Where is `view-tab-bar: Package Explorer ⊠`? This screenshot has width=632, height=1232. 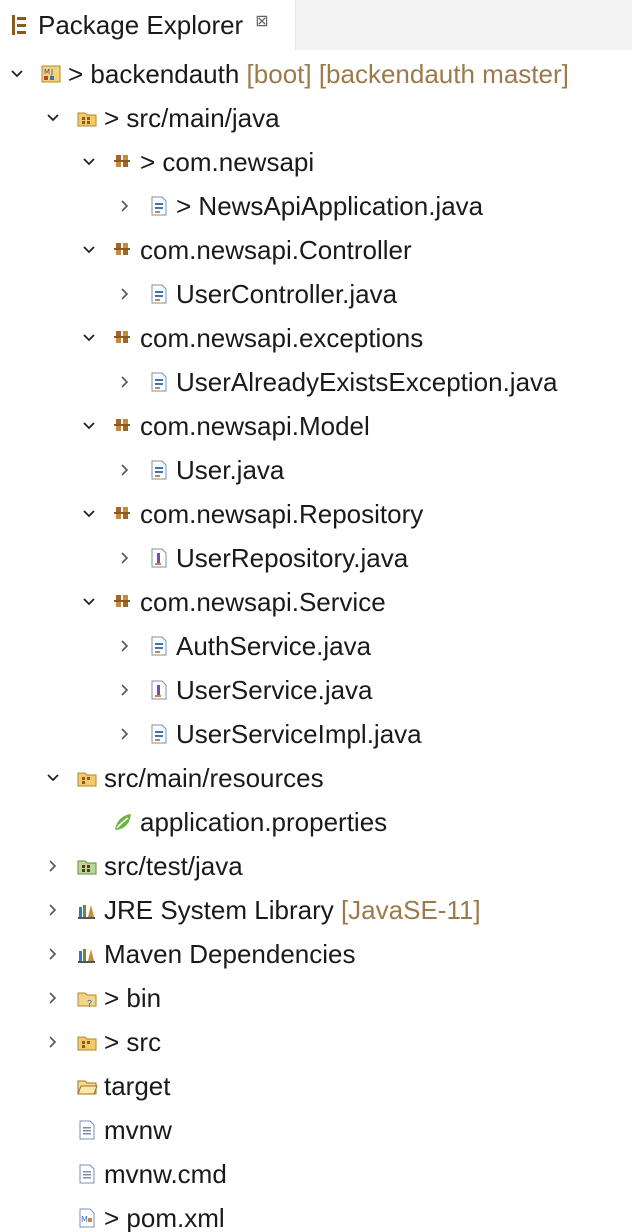
view-tab-bar: Package Explorer ⊠ is located at coordinates (316, 25).